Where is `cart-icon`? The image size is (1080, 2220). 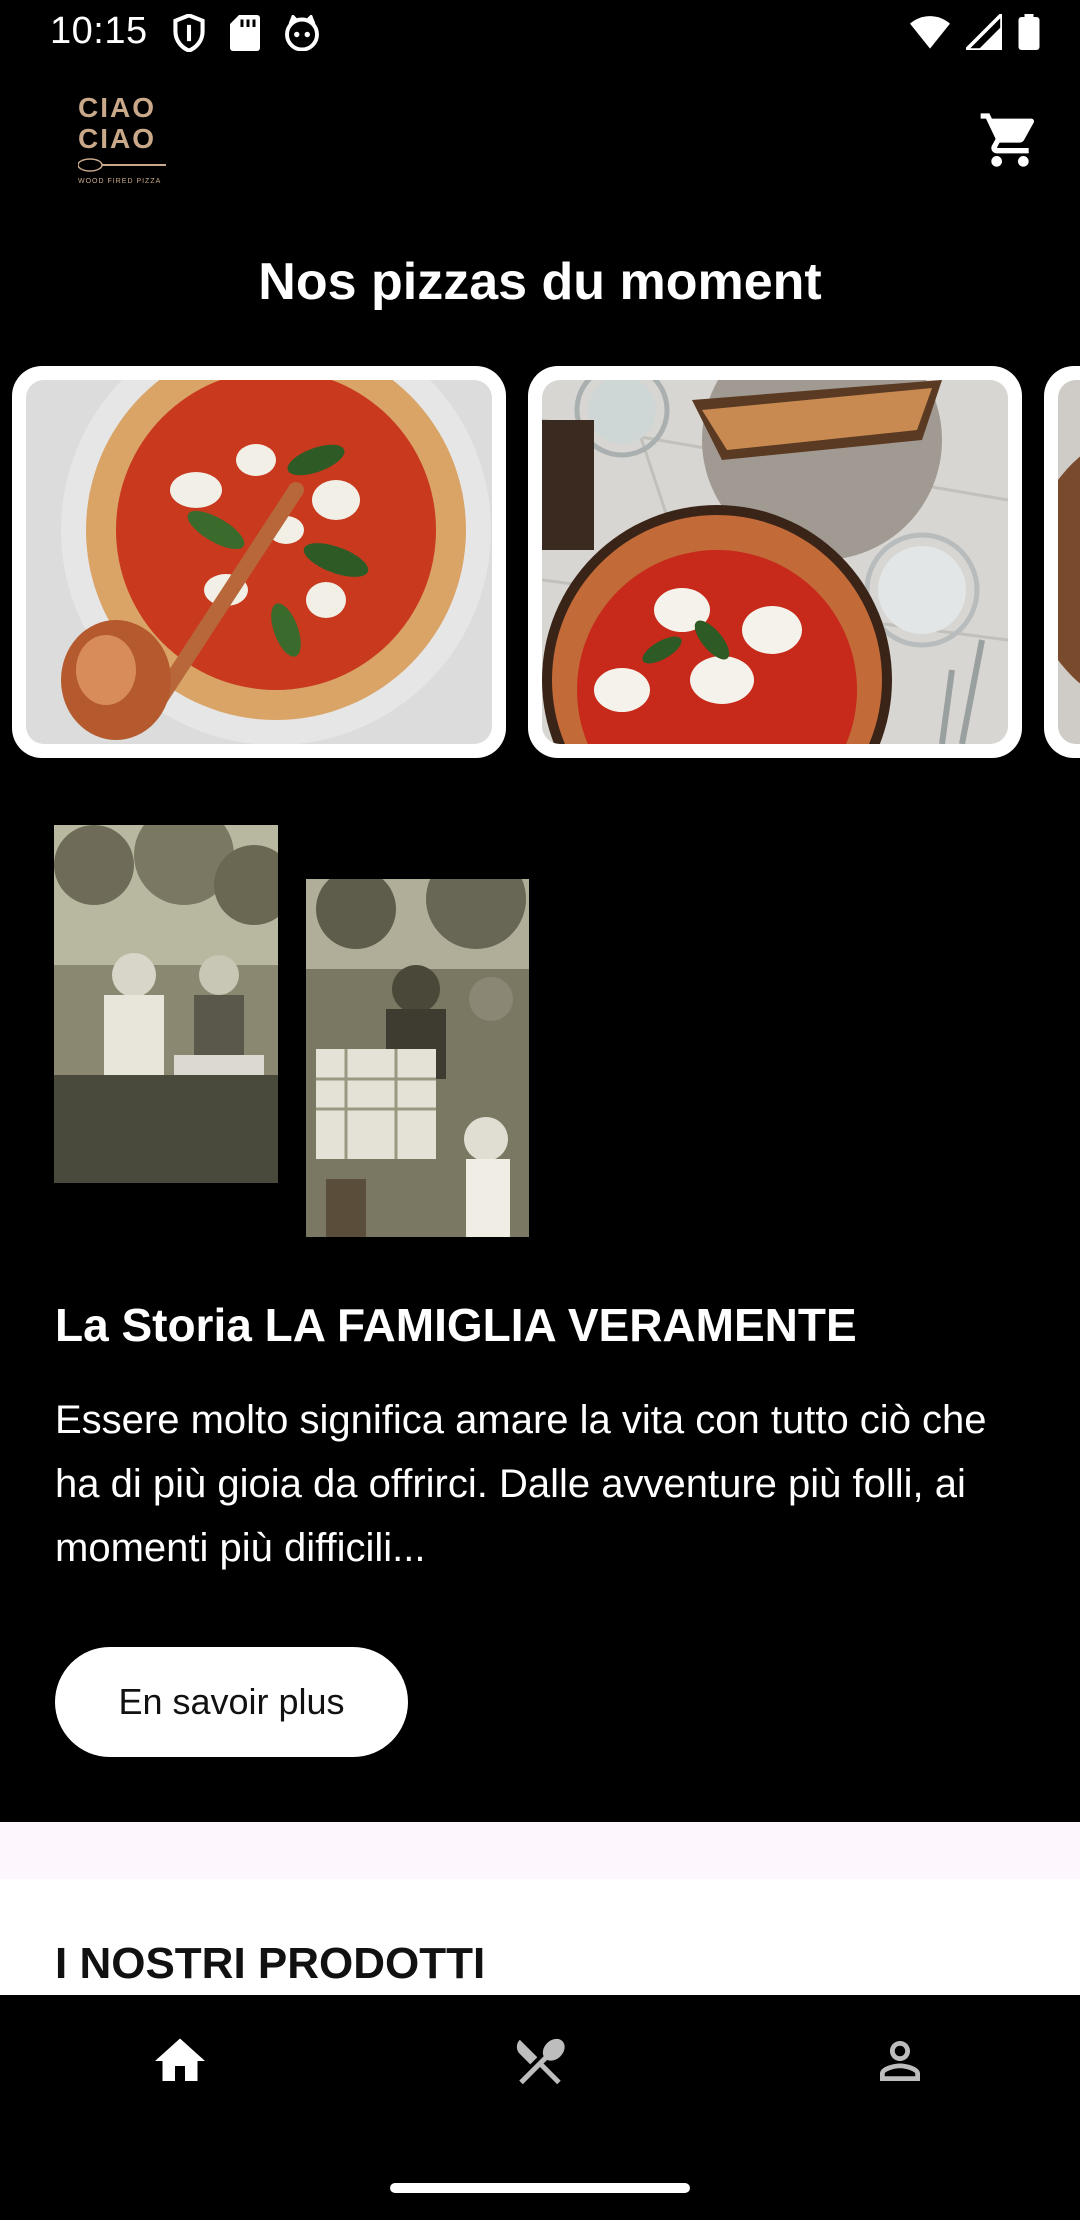
cart-icon is located at coordinates (1010, 140).